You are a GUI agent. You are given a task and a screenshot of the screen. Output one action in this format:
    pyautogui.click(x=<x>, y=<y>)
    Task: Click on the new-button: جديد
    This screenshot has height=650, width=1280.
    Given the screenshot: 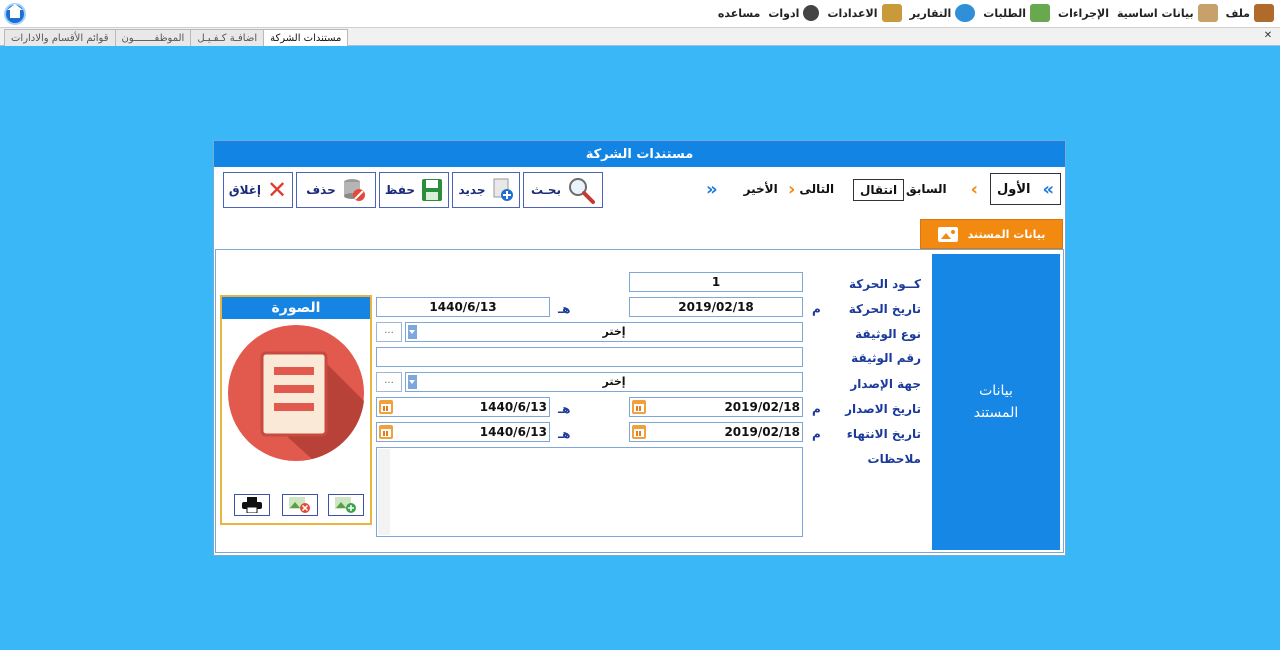 What is the action you would take?
    pyautogui.click(x=486, y=190)
    